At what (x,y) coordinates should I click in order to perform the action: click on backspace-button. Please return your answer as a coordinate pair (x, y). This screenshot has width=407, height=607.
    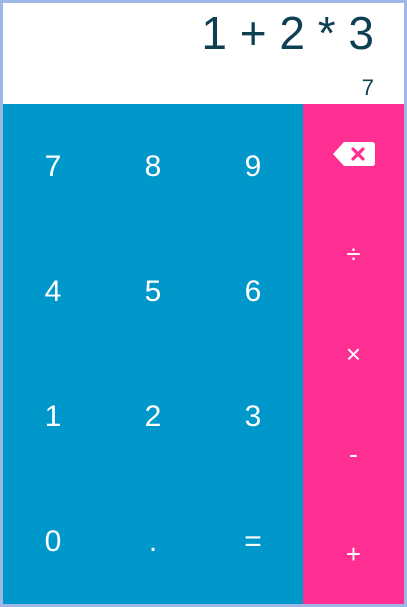
    Looking at the image, I should click on (353, 154).